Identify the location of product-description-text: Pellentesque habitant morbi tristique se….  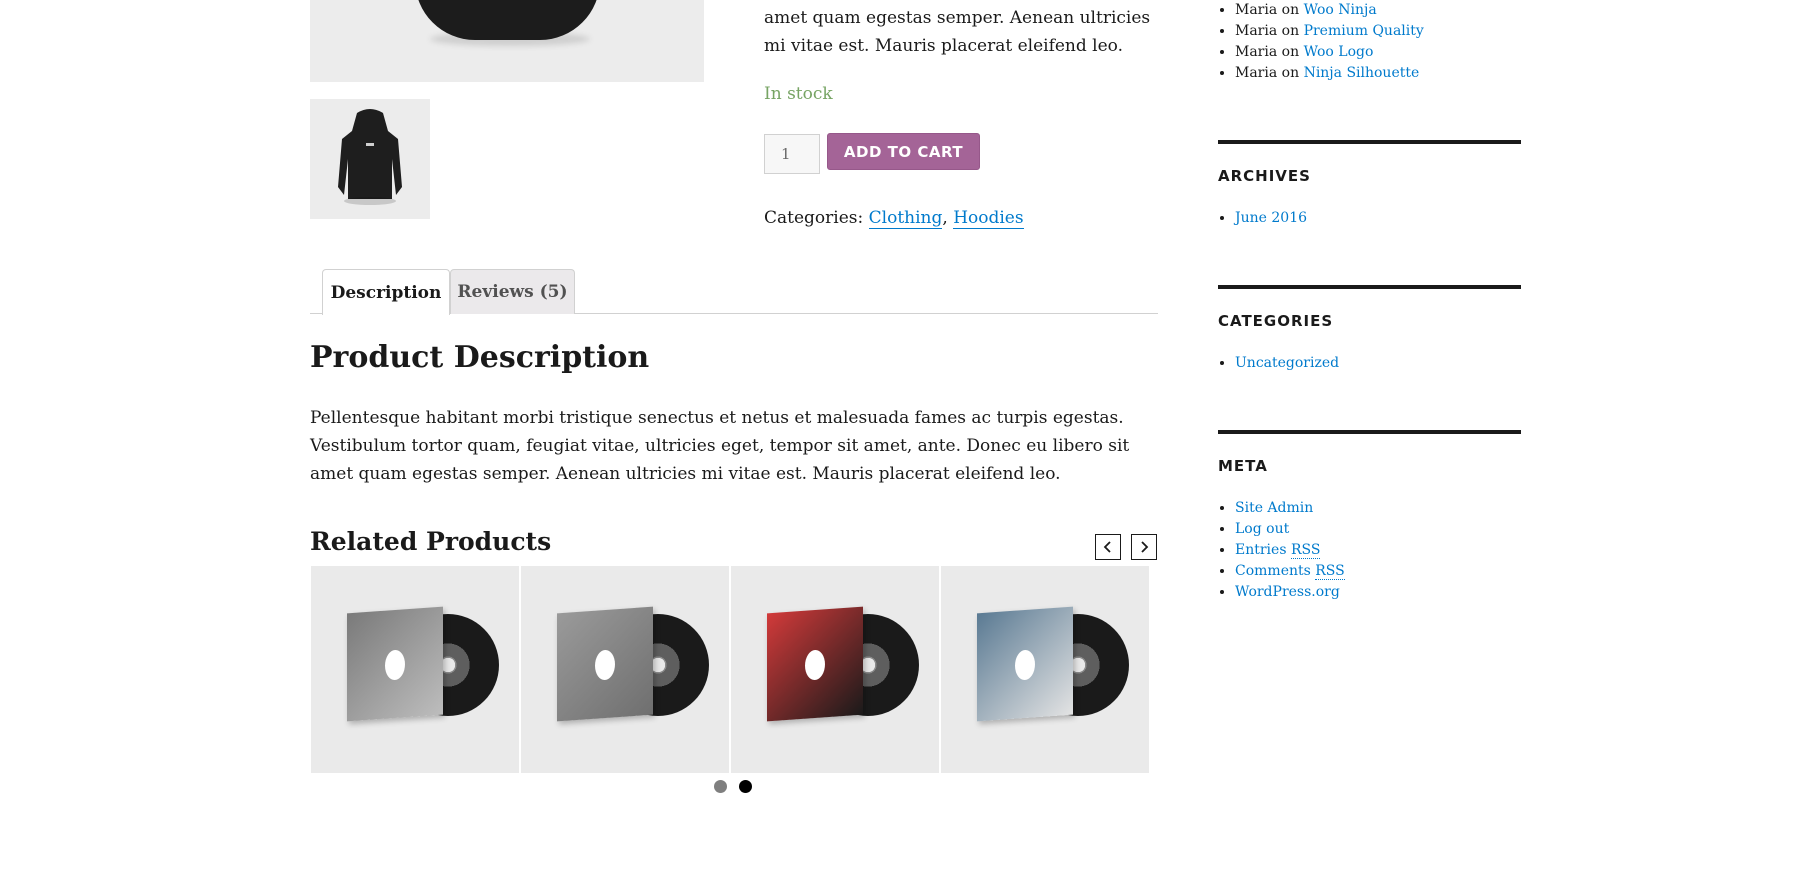
(720, 446).